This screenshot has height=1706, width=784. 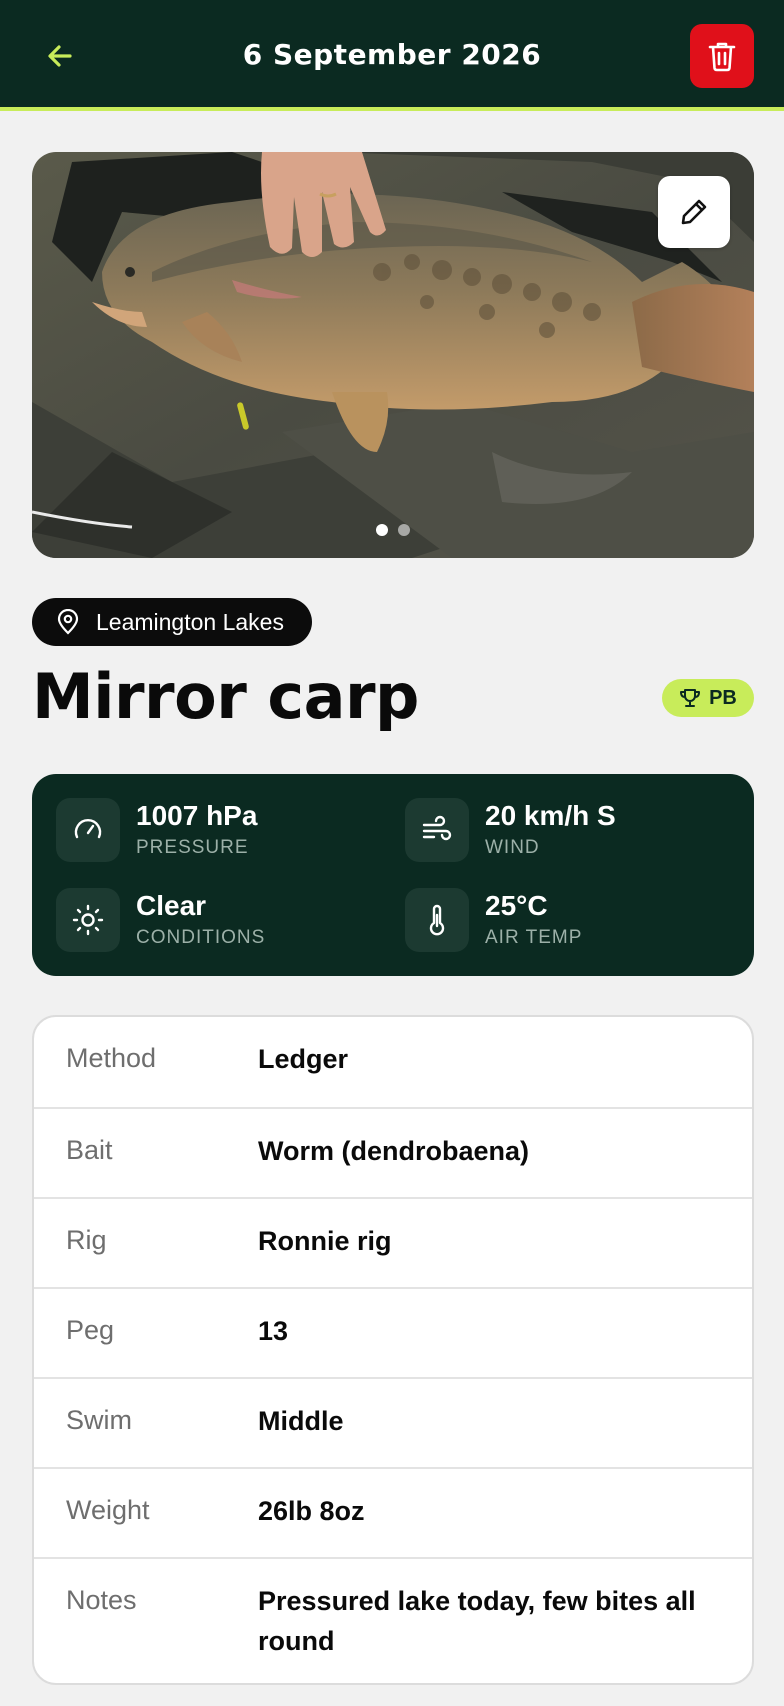 What do you see at coordinates (88, 920) in the screenshot?
I see `sun-icon` at bounding box center [88, 920].